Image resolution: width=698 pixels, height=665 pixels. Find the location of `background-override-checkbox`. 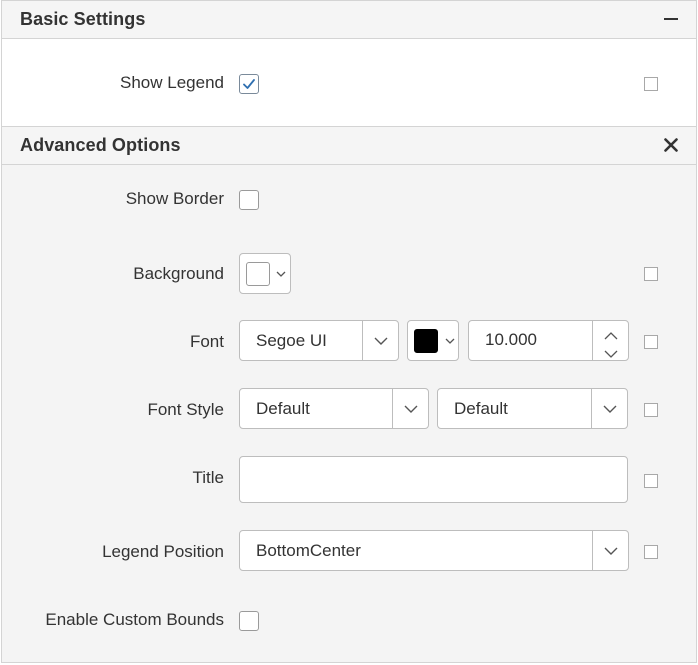

background-override-checkbox is located at coordinates (651, 274).